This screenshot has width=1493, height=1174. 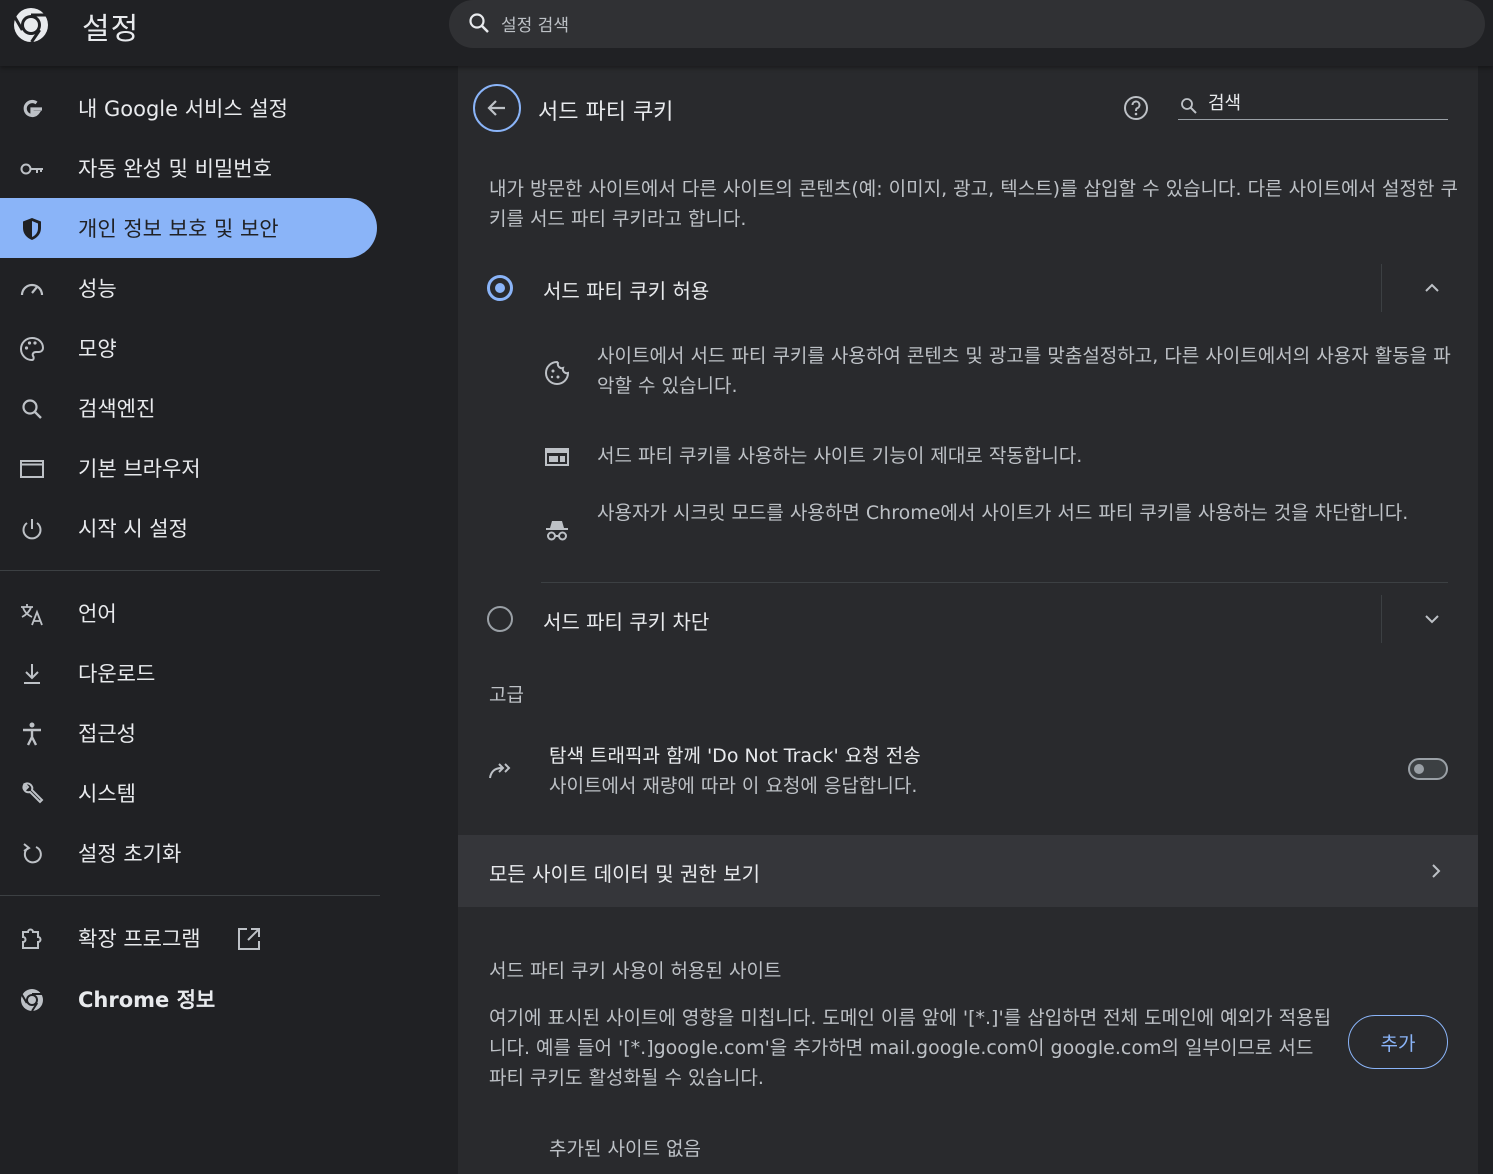 What do you see at coordinates (606, 112) in the screenshot?
I see `page-title: 서드 파티 쿠키` at bounding box center [606, 112].